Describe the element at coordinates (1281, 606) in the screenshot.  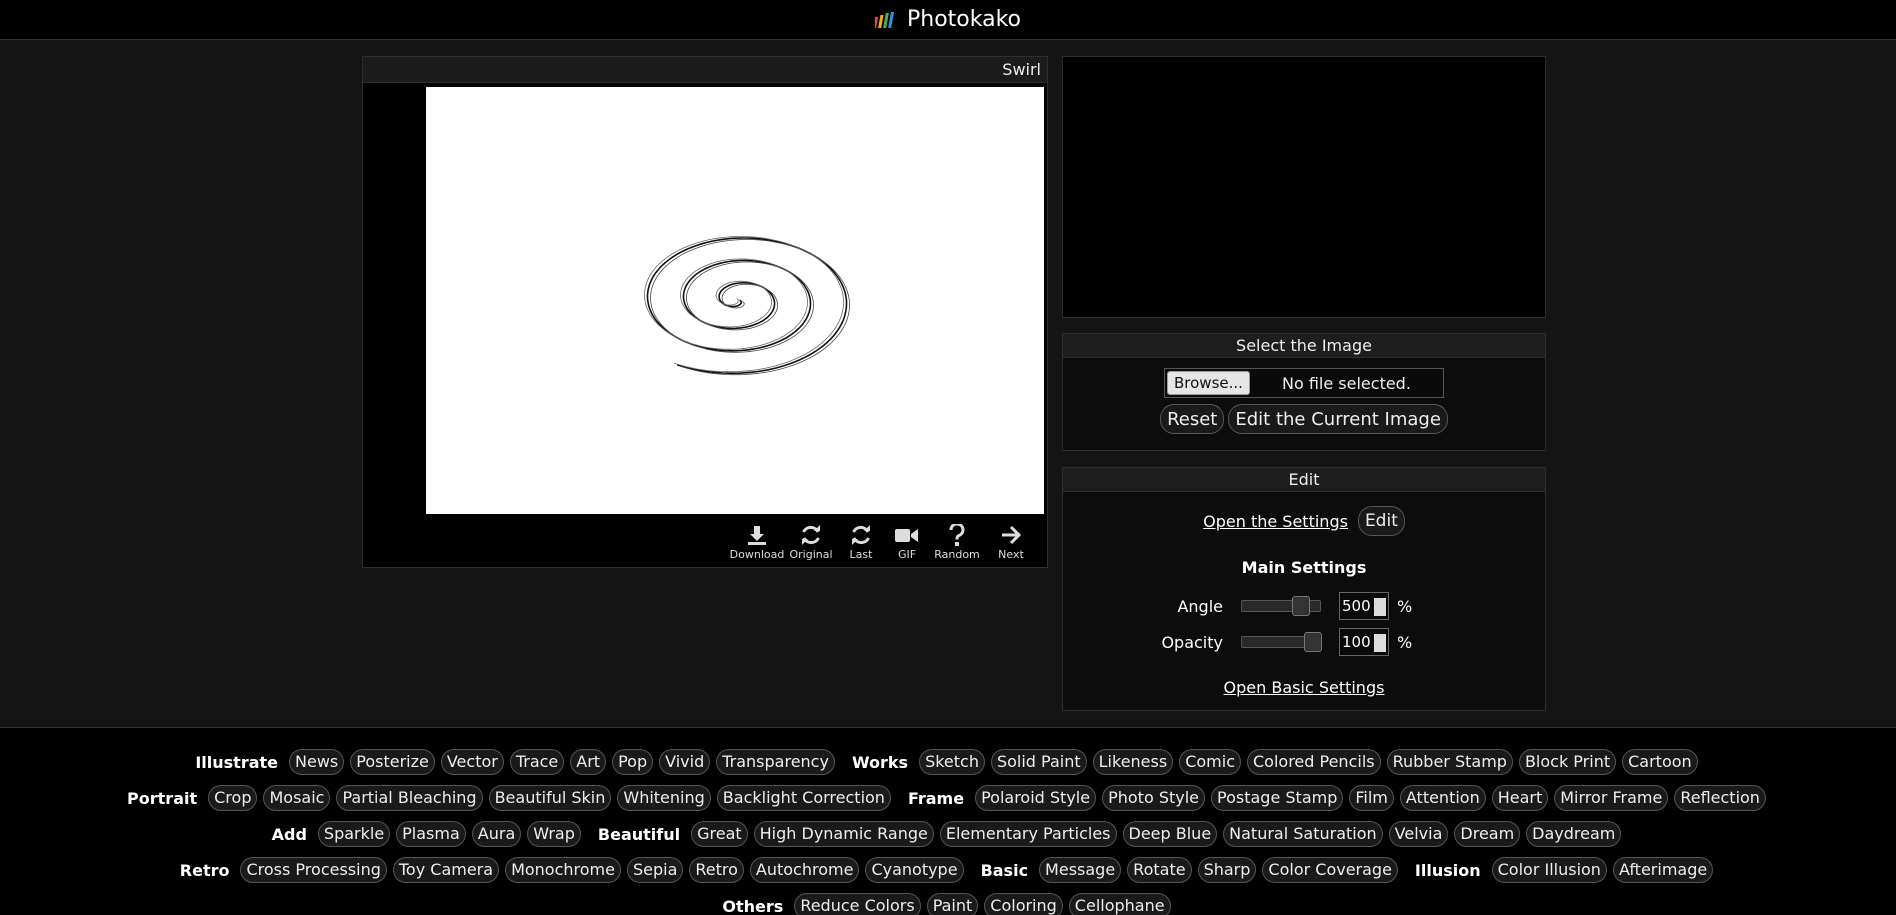
I see `angle-slider` at that location.